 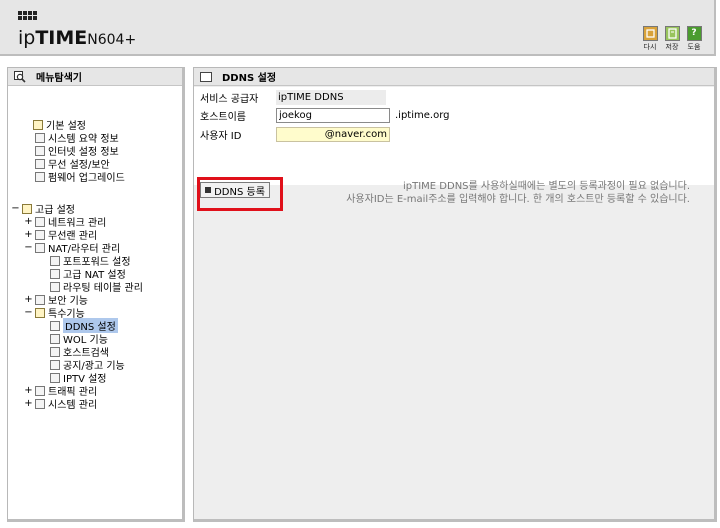 What do you see at coordinates (60, 404) in the screenshot?
I see `tree-system-management: + 시스템 관리` at bounding box center [60, 404].